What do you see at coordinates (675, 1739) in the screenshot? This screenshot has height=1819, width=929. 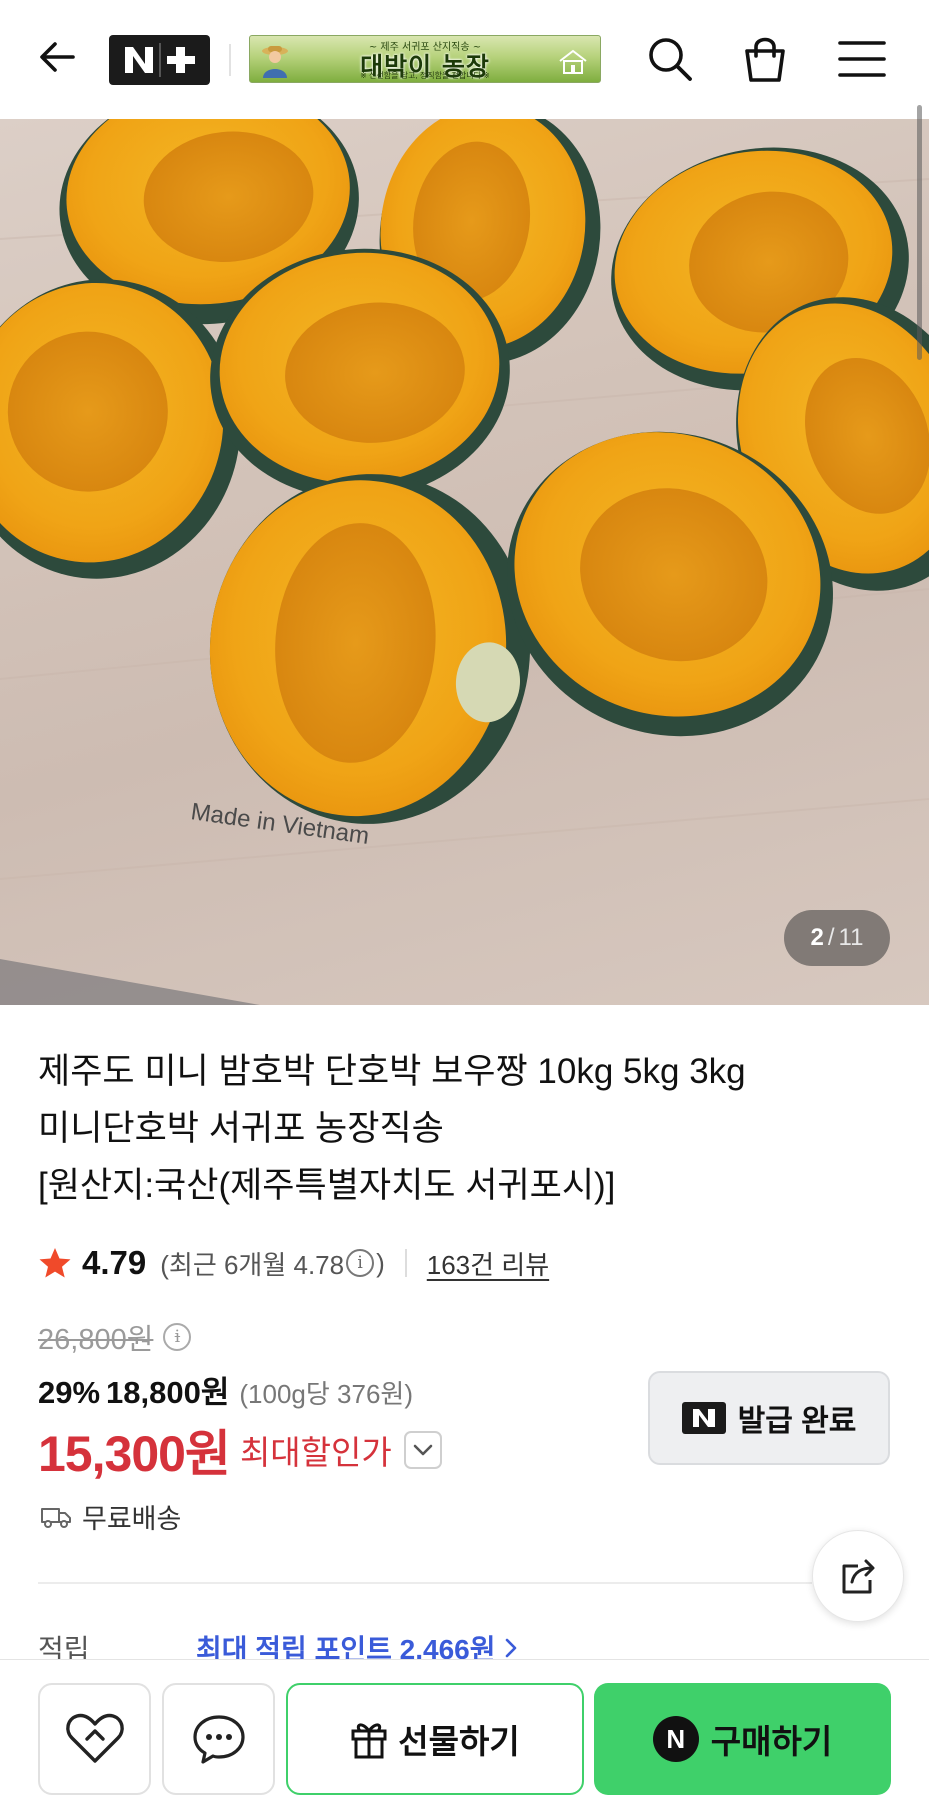 I see `naver-pay-icon: N` at bounding box center [675, 1739].